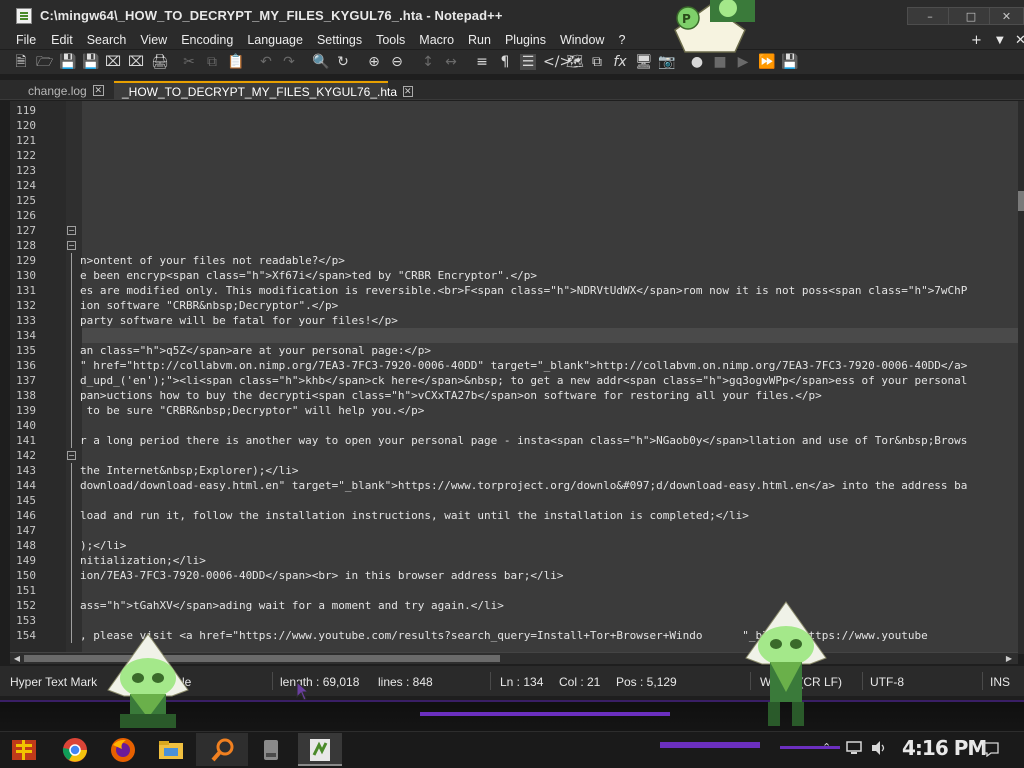  Describe the element at coordinates (930, 16) in the screenshot. I see `minimize-button: –` at that location.